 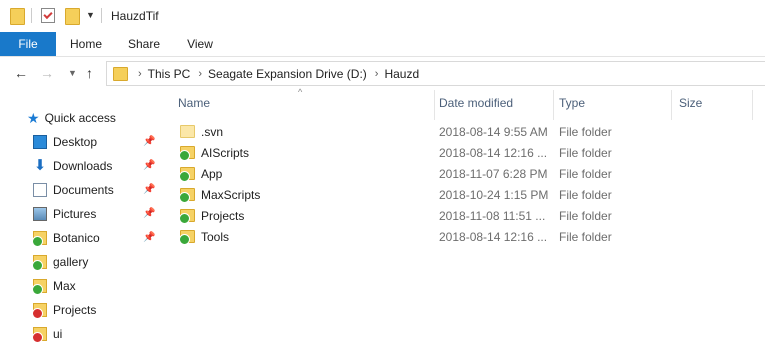 I want to click on properties-icon, so click(x=48, y=15).